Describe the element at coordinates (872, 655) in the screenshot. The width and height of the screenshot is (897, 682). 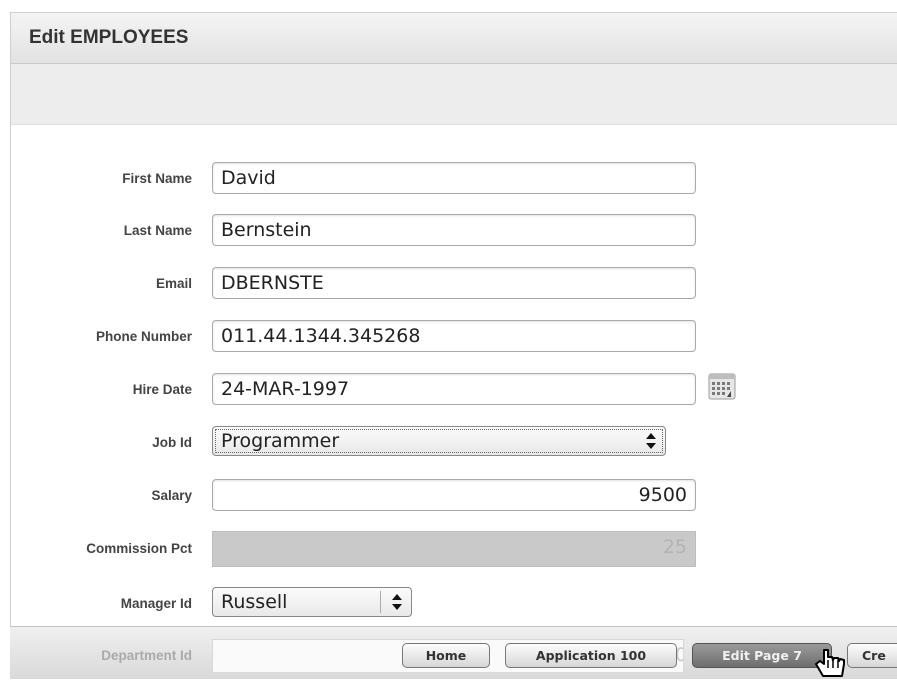
I see `create-button: Cre` at that location.